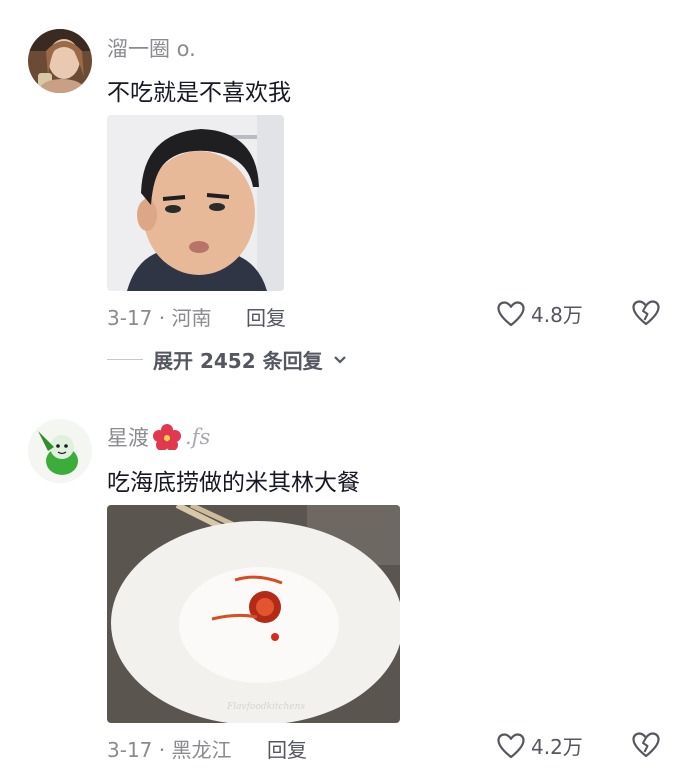 The height and width of the screenshot is (777, 690). I want to click on comment-image, so click(195, 203).